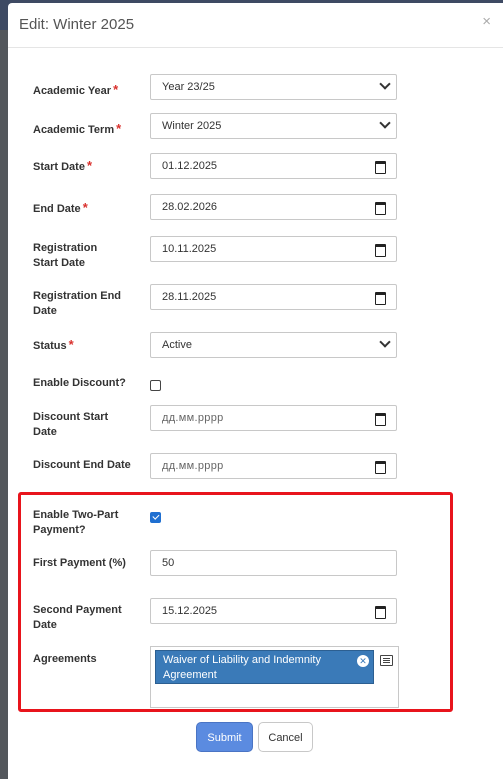  I want to click on end-date-input: 28.02.2026, so click(273, 207).